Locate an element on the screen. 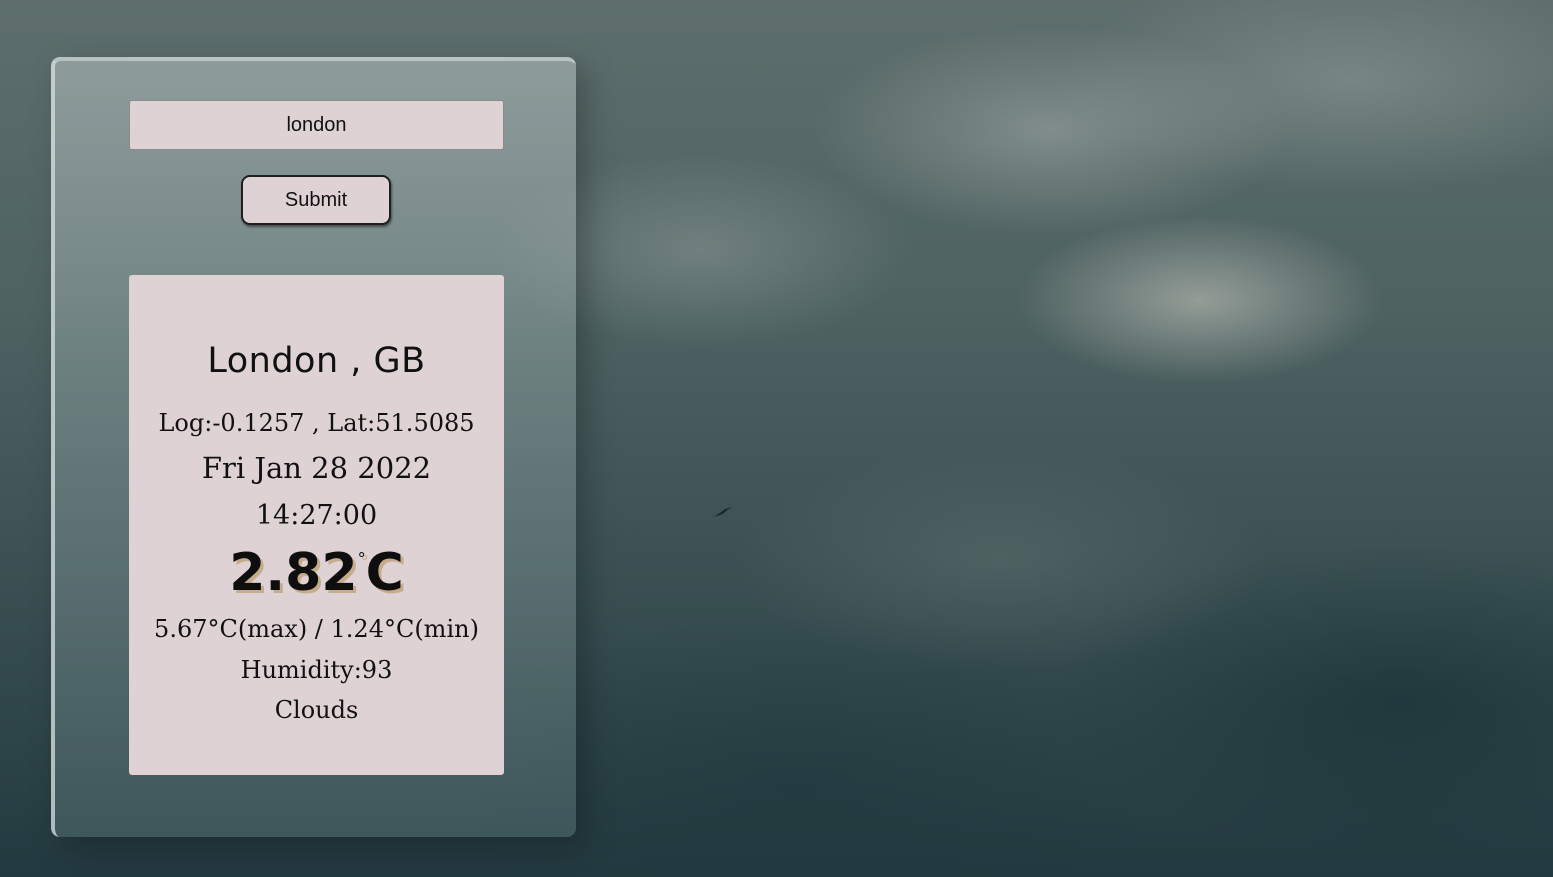 The image size is (1553, 877). temperature-value: 2.82 is located at coordinates (293, 573).